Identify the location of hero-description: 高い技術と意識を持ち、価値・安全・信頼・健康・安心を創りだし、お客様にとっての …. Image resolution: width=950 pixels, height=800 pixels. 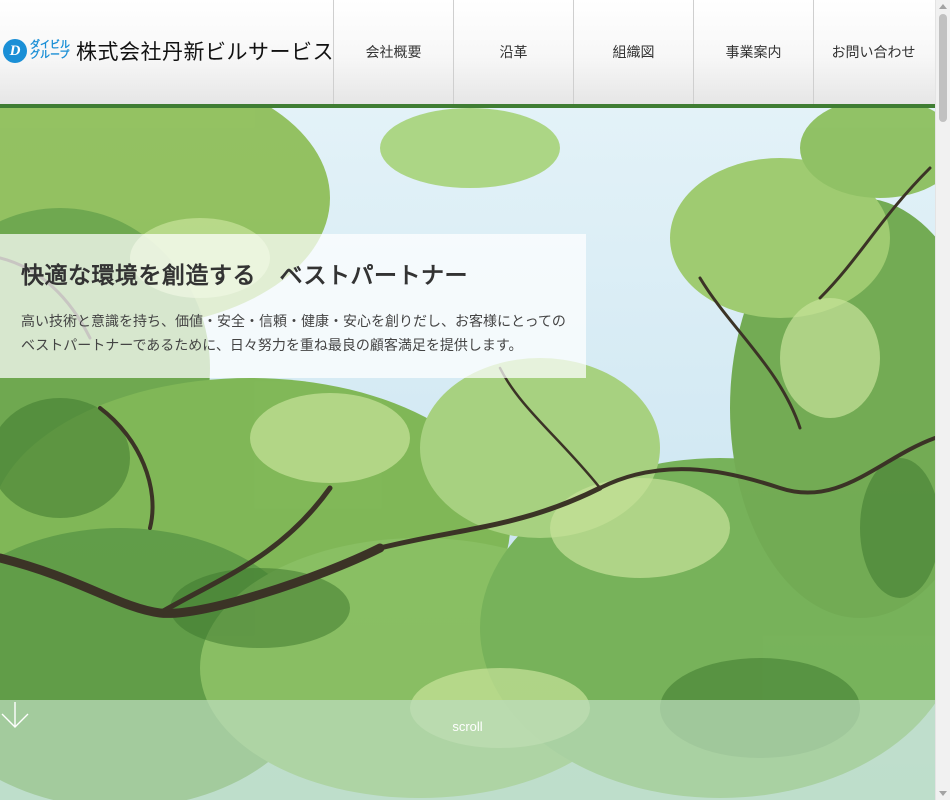
(301, 334).